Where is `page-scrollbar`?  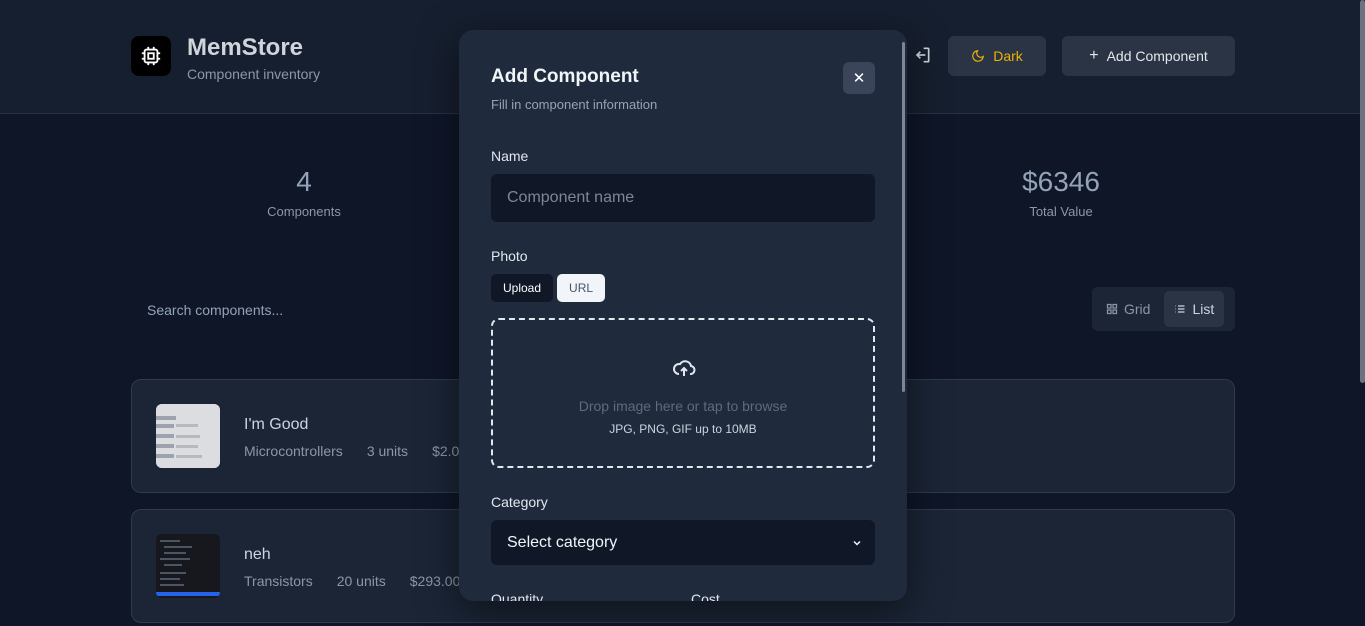 page-scrollbar is located at coordinates (1362, 191).